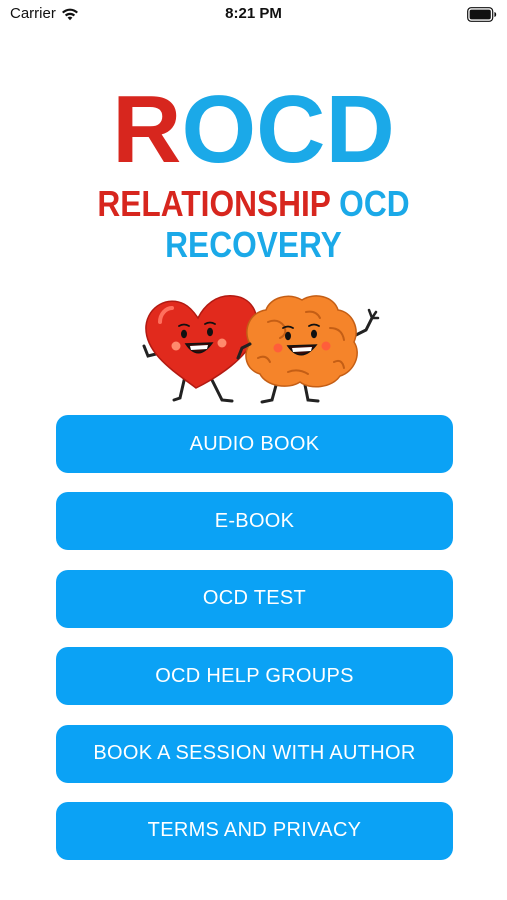 The width and height of the screenshot is (507, 900). I want to click on ocd-test-button: OCD TEST, so click(254, 598).